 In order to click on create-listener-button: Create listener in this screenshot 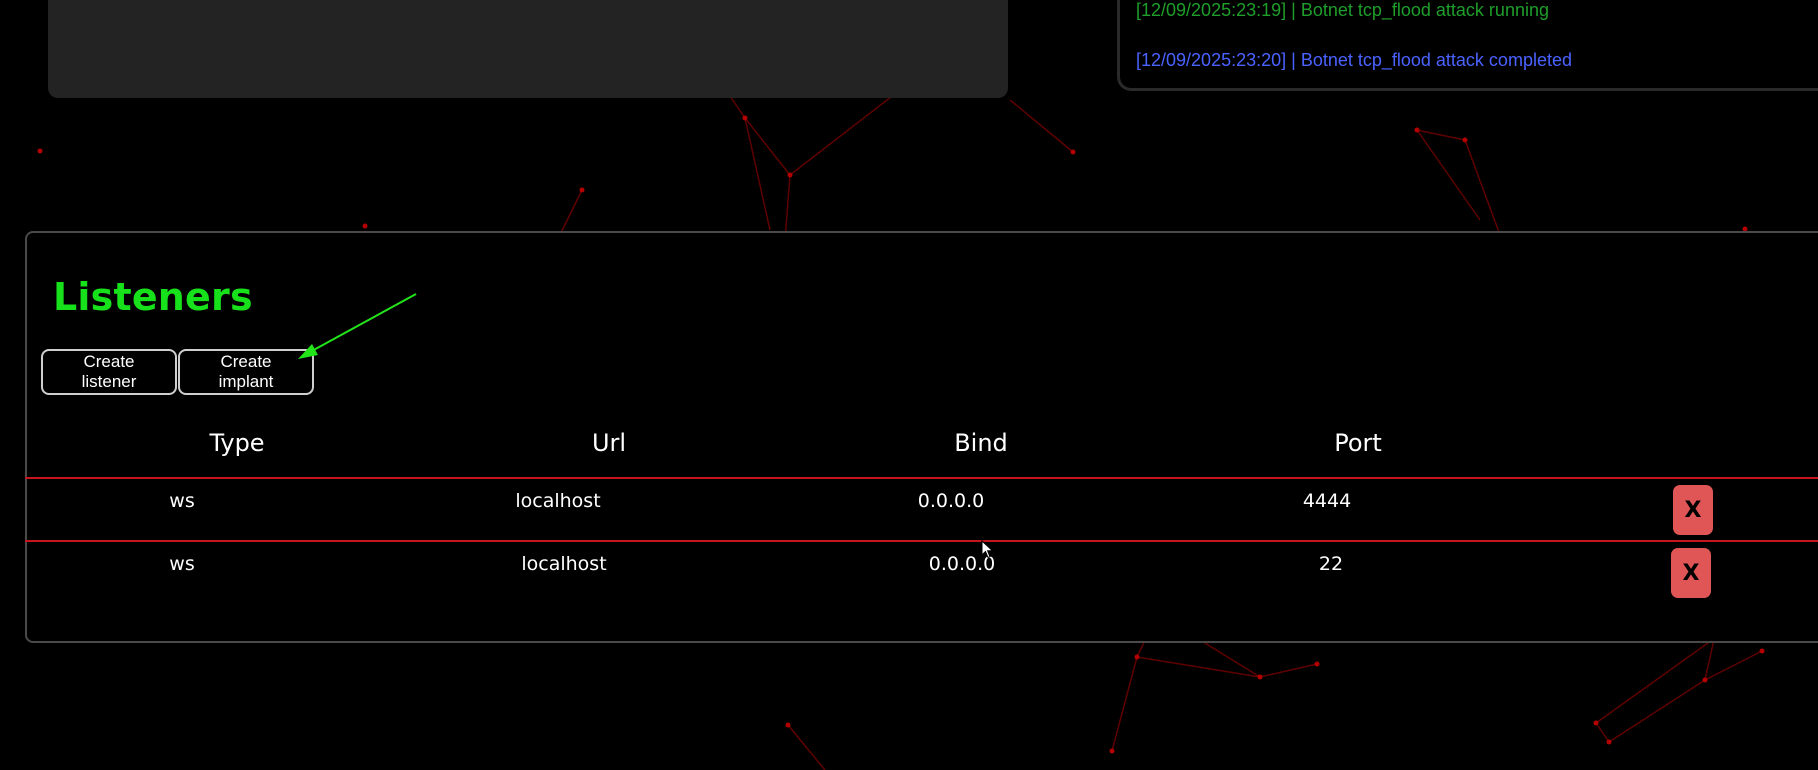, I will do `click(109, 372)`.